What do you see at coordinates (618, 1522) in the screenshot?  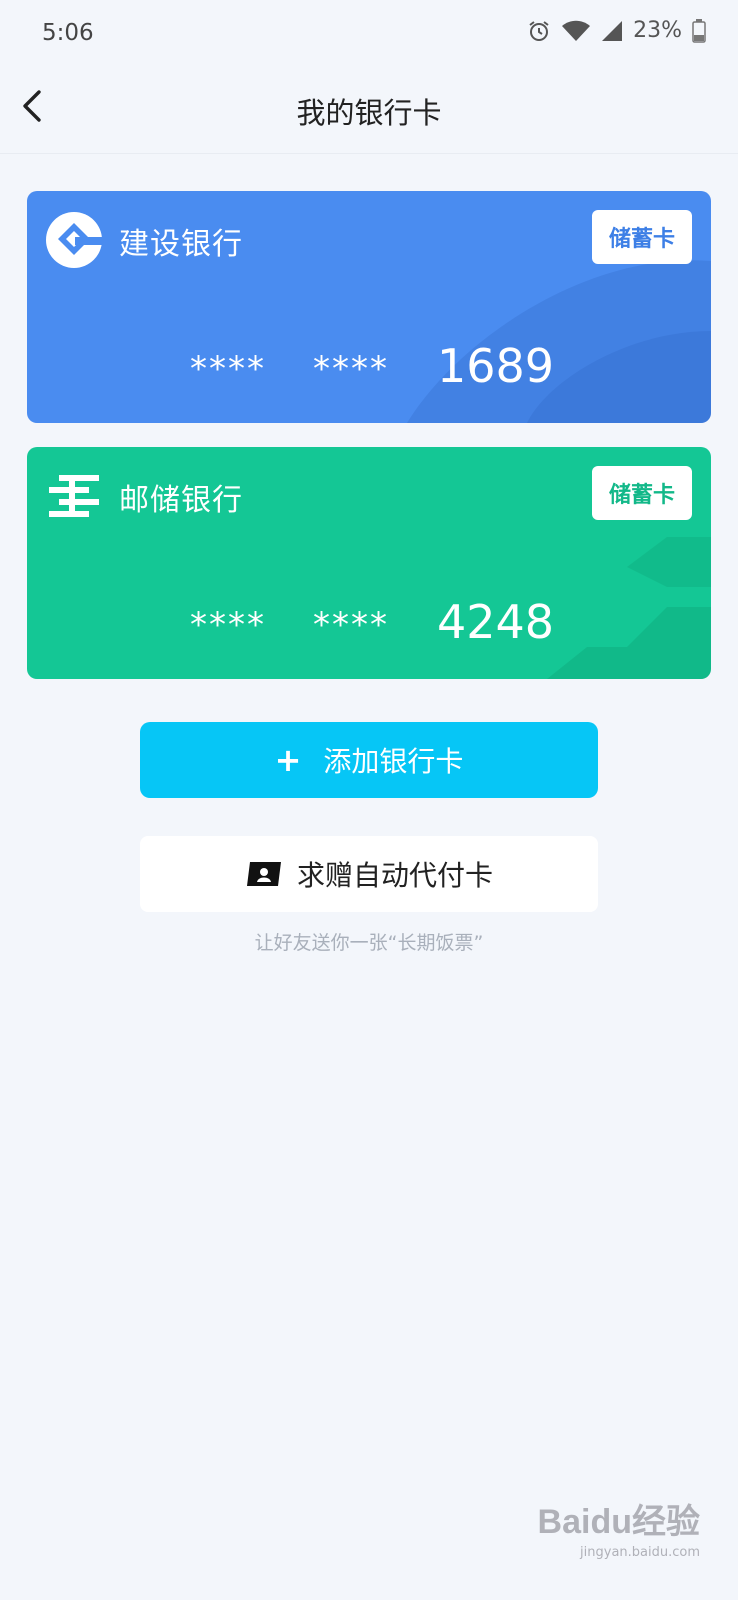 I see `watermark-logo: Baidu经验` at bounding box center [618, 1522].